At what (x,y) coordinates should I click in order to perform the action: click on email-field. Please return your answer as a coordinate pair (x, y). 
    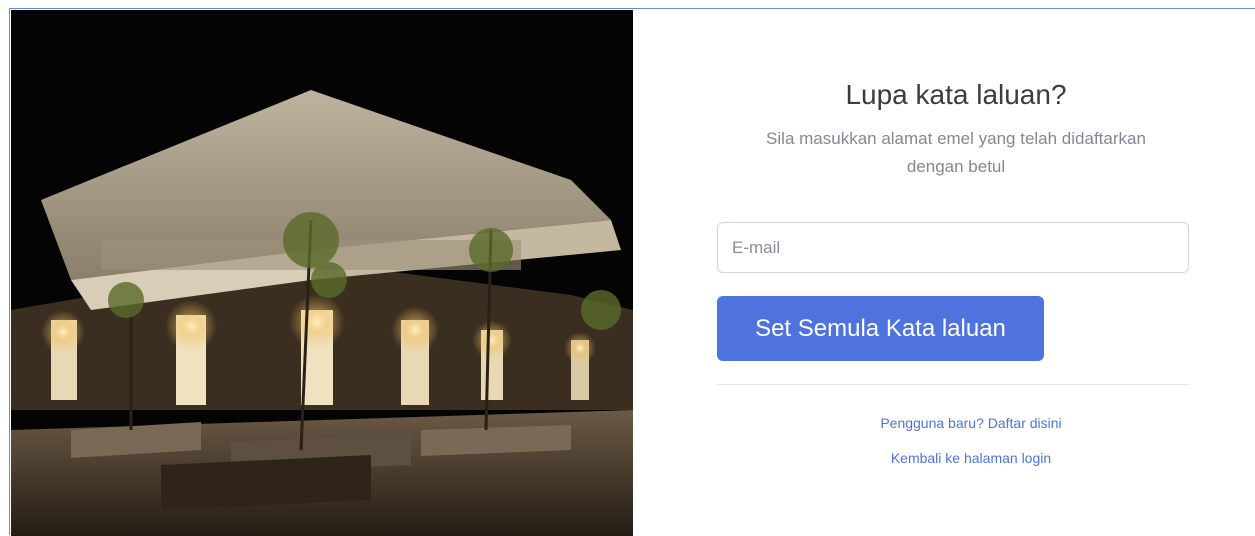
    Looking at the image, I should click on (953, 247).